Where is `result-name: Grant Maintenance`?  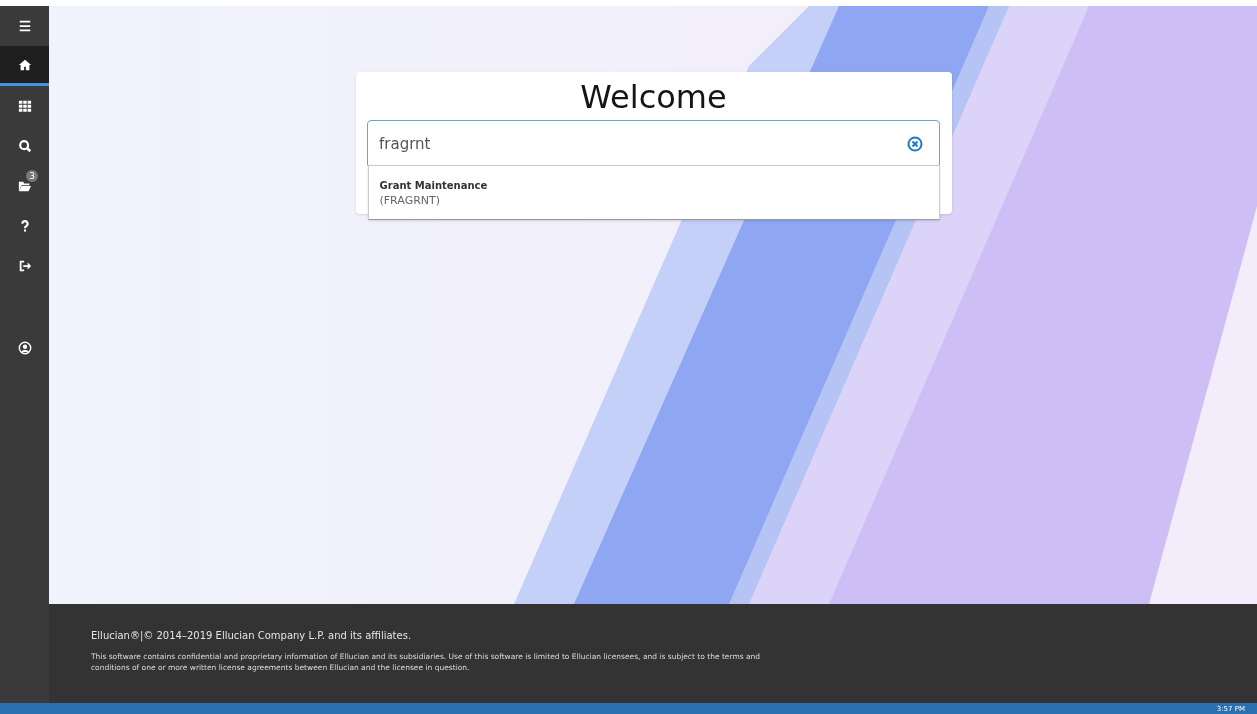
result-name: Grant Maintenance is located at coordinates (434, 186).